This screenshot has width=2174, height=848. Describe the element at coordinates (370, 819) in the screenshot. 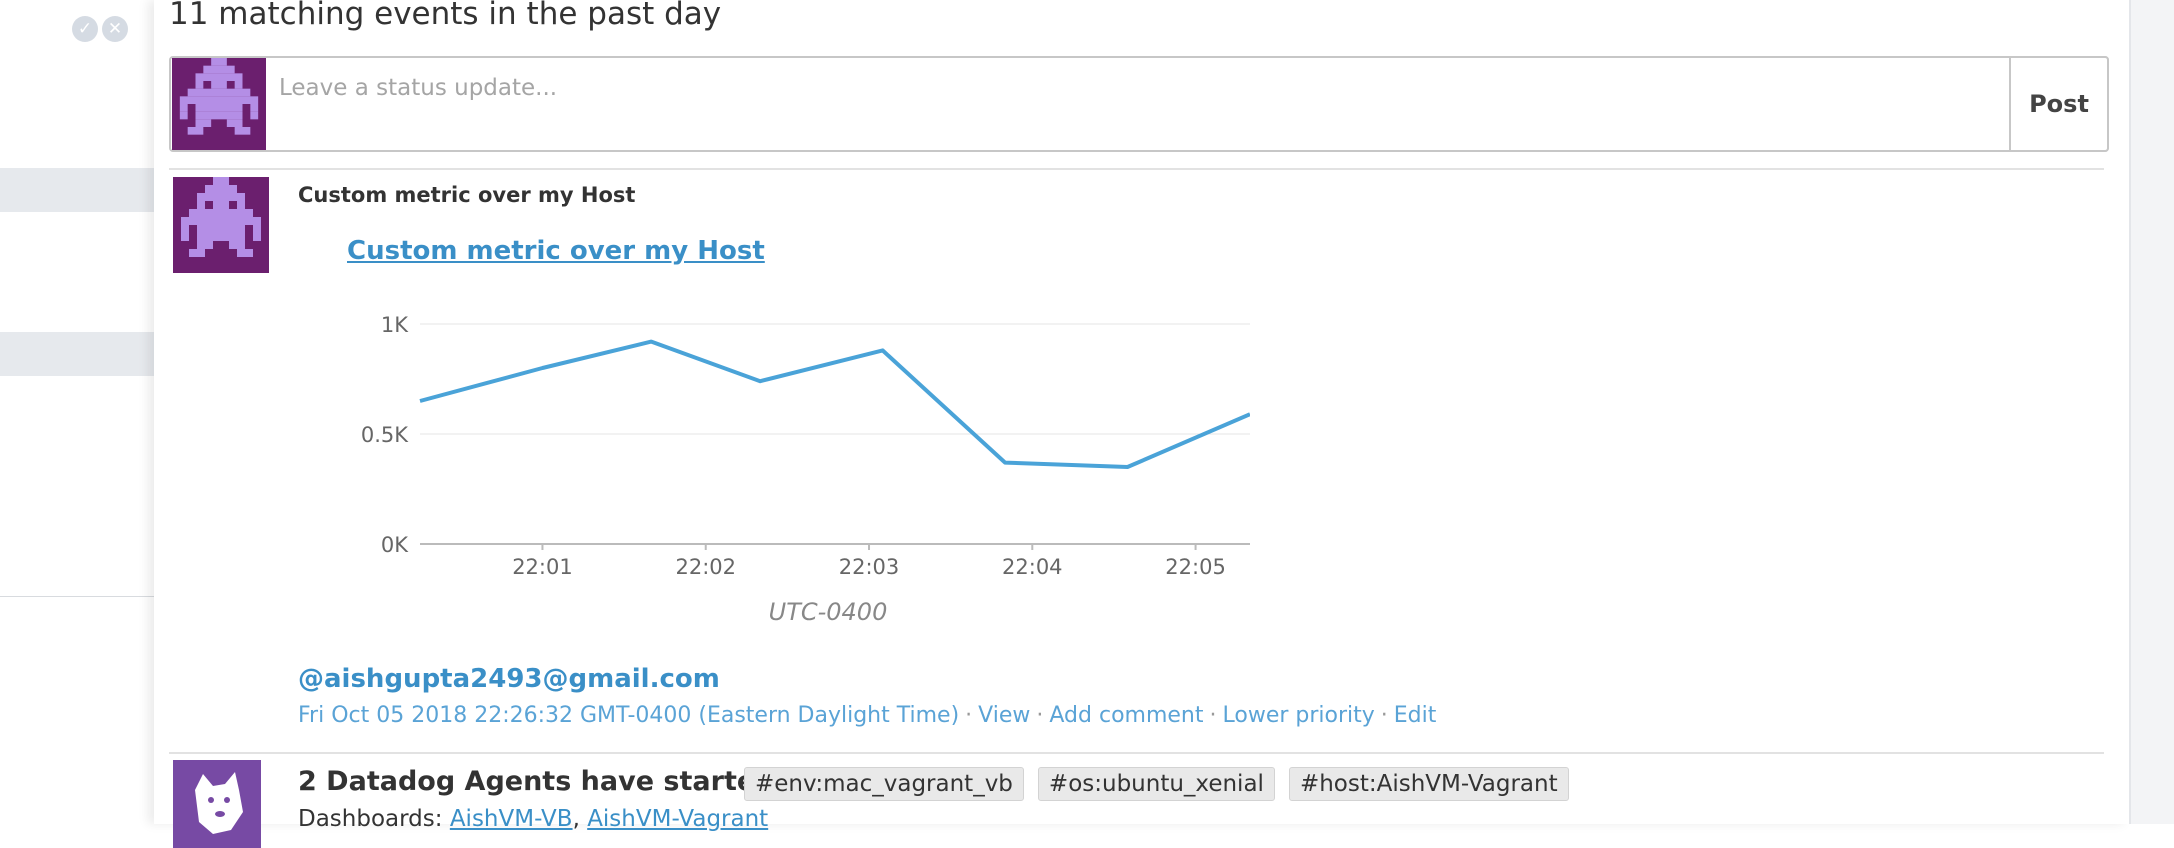

I see `dashboards-label: Dashboards:` at that location.